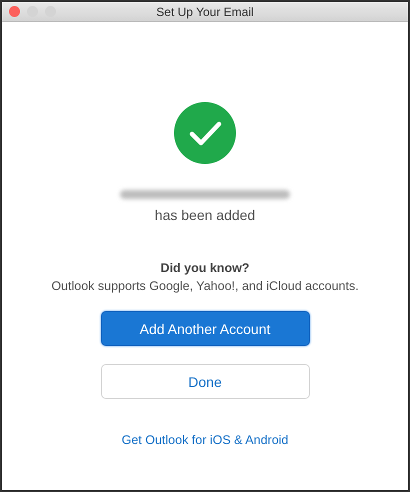  Describe the element at coordinates (205, 440) in the screenshot. I see `outlook-mobile-link: Get Outlook for iOS & Android` at that location.